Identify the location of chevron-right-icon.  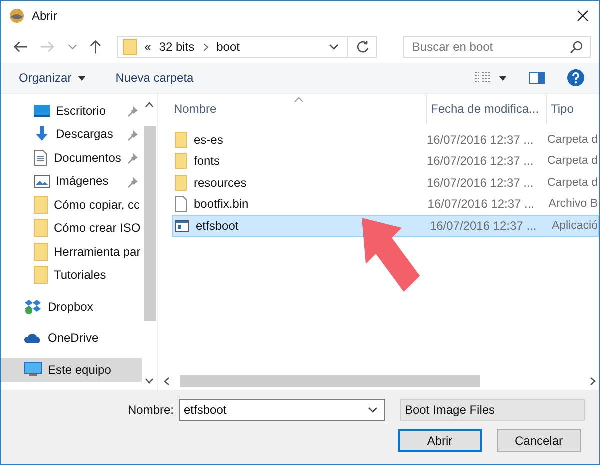
(205, 47).